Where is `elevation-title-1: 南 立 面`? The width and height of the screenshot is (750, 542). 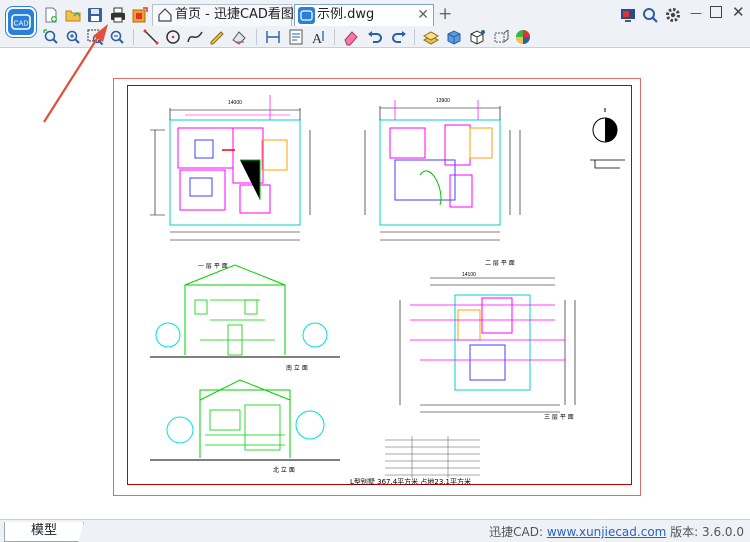 elevation-title-1: 南 立 面 is located at coordinates (297, 368).